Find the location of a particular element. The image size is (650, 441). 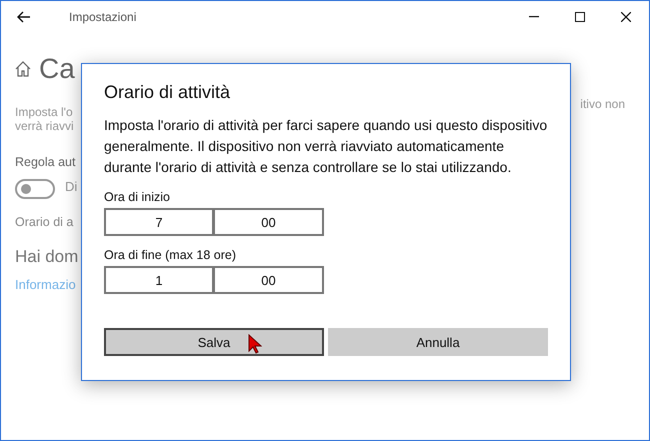

toggle-switch is located at coordinates (35, 189).